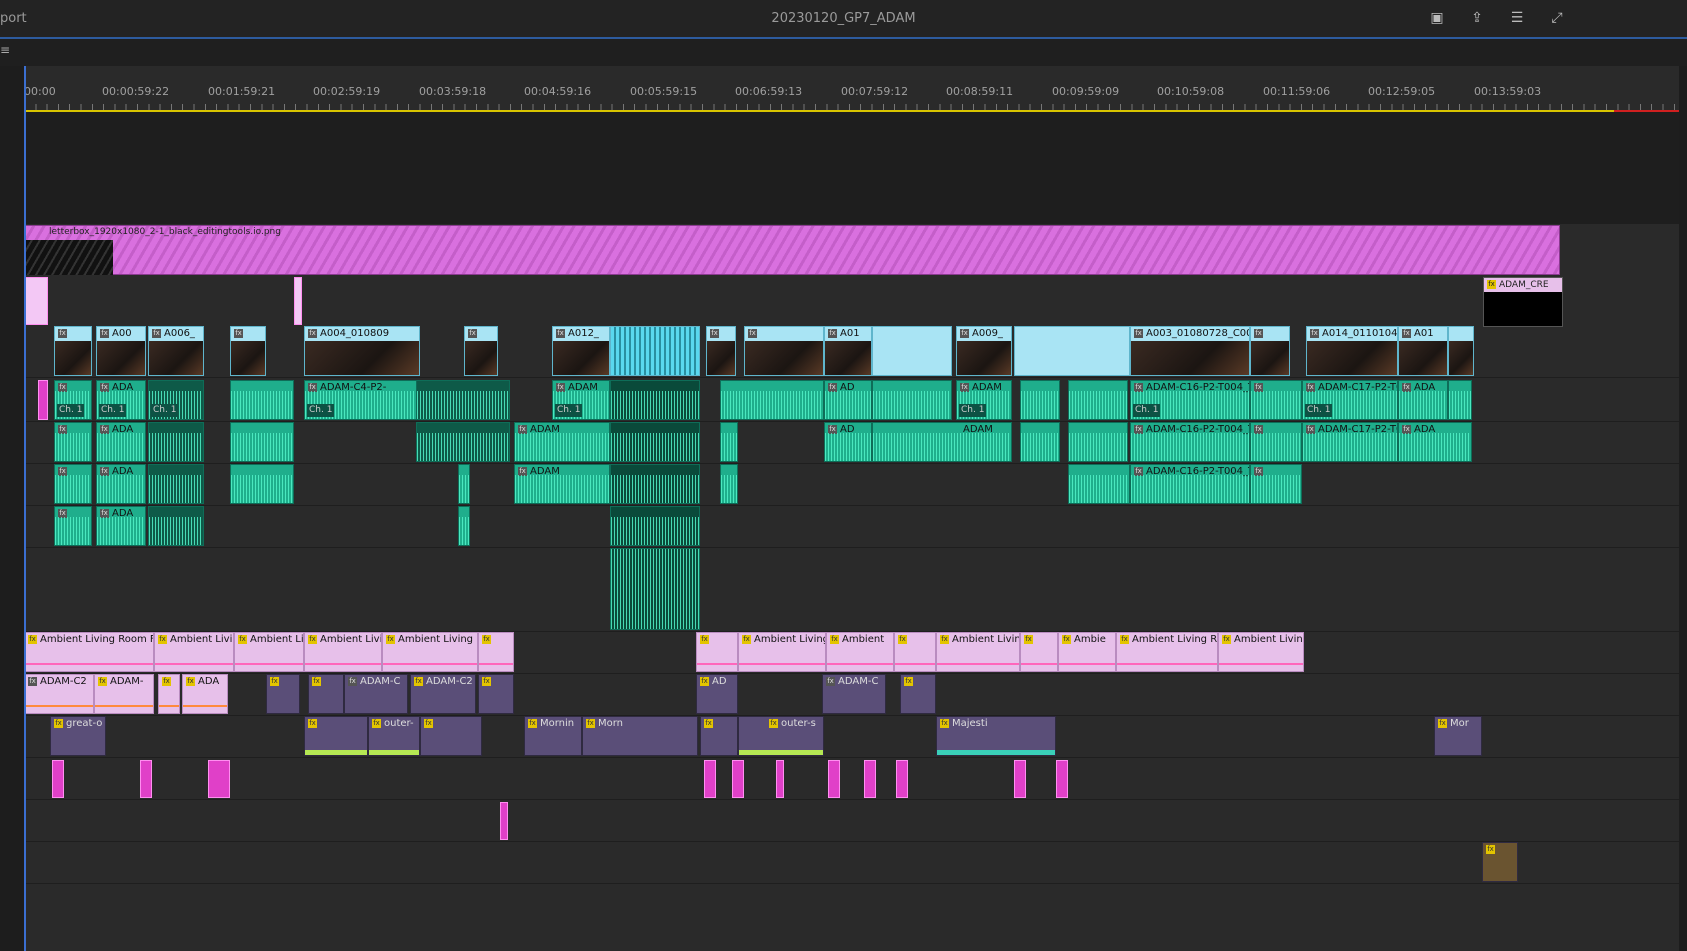 This screenshot has height=951, width=1687. I want to click on video-track-empty, so click(851, 168).